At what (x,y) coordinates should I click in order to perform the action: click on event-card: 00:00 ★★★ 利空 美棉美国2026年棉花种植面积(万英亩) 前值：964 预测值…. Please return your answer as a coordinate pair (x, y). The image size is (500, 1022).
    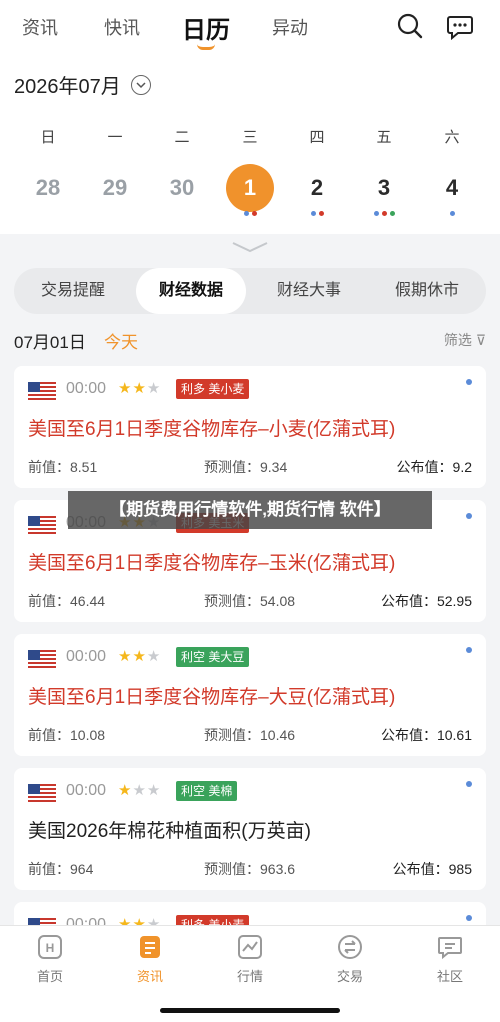
    Looking at the image, I should click on (250, 829).